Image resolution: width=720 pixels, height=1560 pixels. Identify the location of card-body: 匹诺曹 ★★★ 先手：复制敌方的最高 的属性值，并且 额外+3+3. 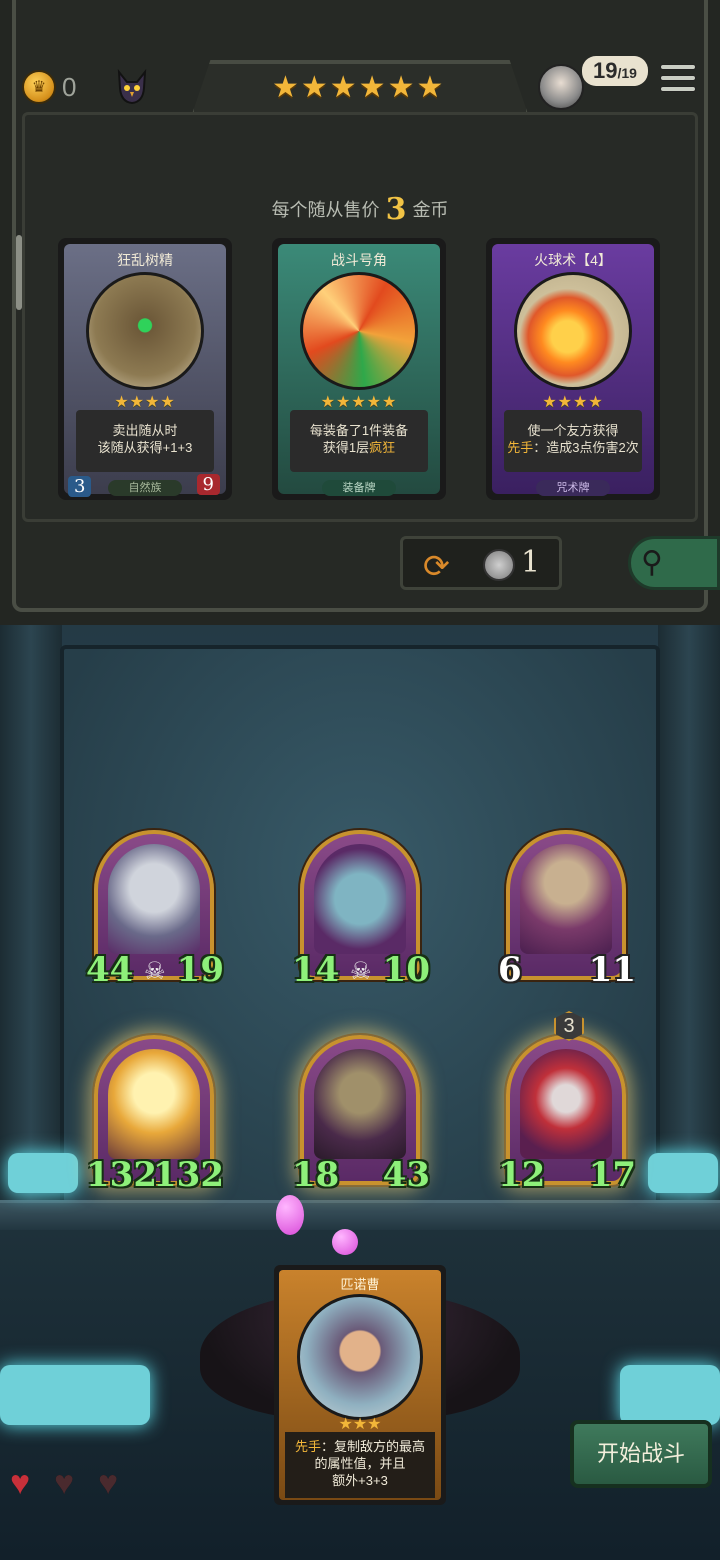
(360, 1385).